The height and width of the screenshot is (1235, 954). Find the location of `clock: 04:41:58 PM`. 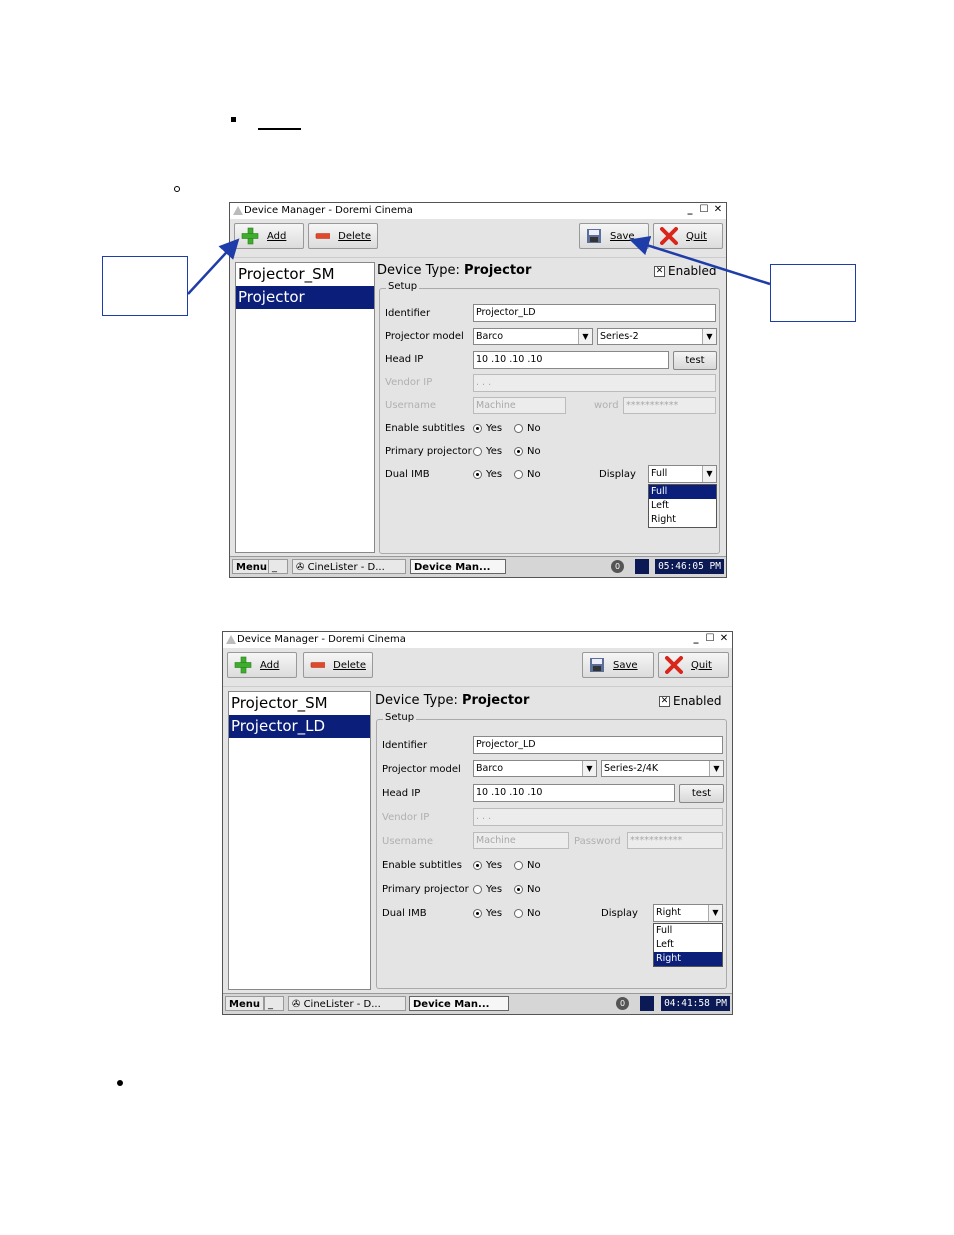

clock: 04:41:58 PM is located at coordinates (695, 1003).